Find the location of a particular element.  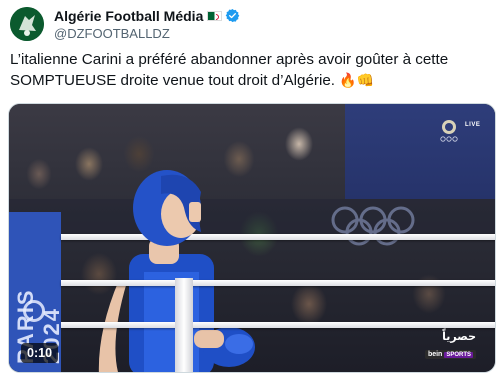

ring-rope-middle is located at coordinates (278, 283).